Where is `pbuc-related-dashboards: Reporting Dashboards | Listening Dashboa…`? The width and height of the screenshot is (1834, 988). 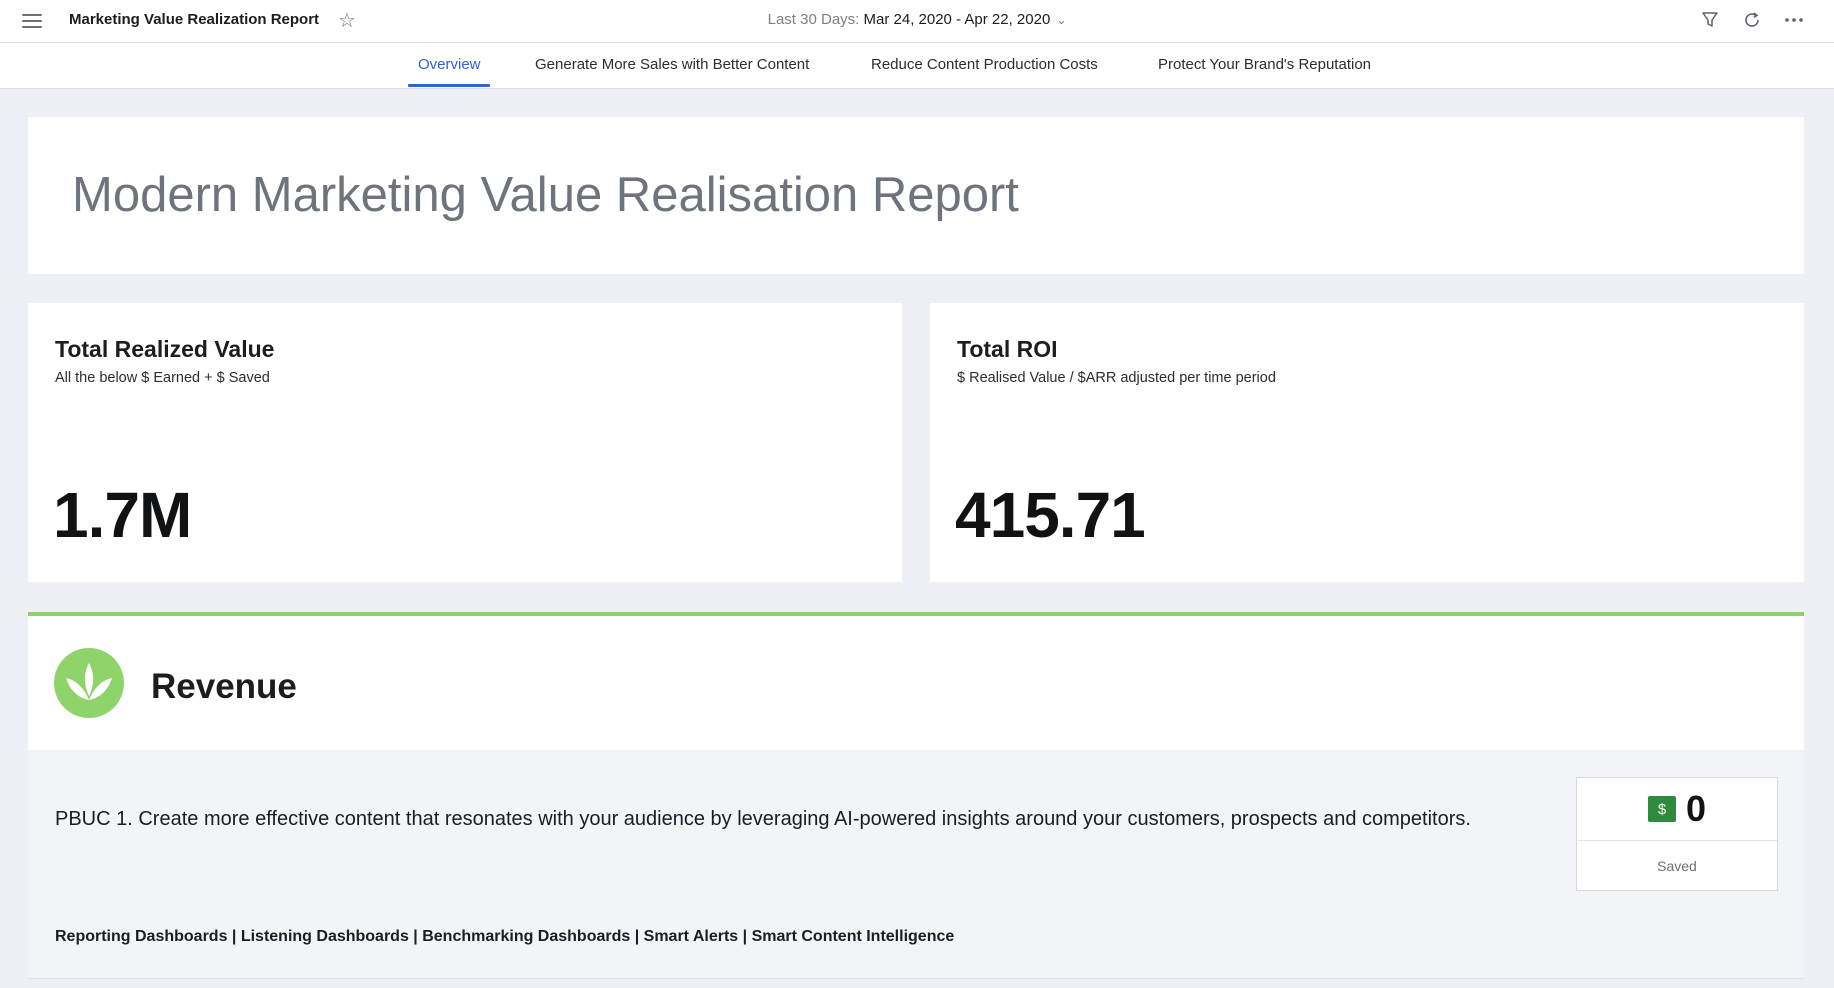 pbuc-related-dashboards: Reporting Dashboards | Listening Dashboa… is located at coordinates (505, 936).